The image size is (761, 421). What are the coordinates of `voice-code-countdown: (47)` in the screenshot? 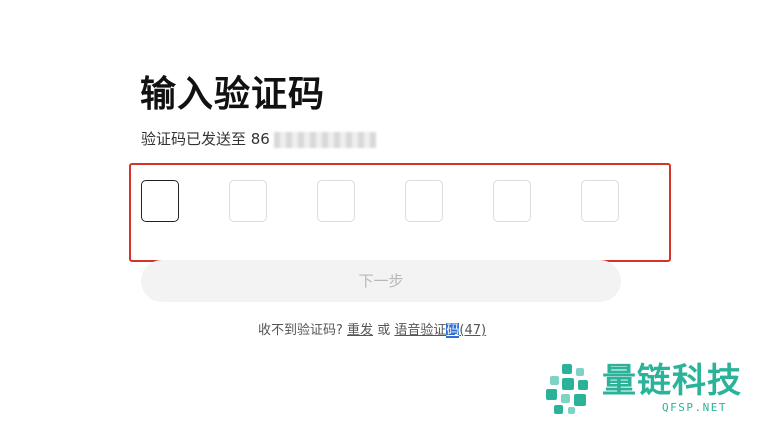 It's located at (473, 330).